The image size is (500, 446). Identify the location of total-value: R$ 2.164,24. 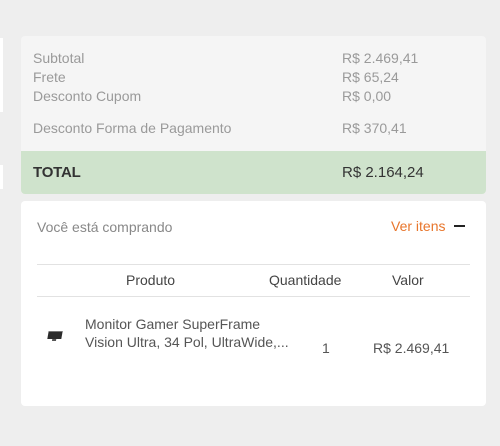
(383, 172).